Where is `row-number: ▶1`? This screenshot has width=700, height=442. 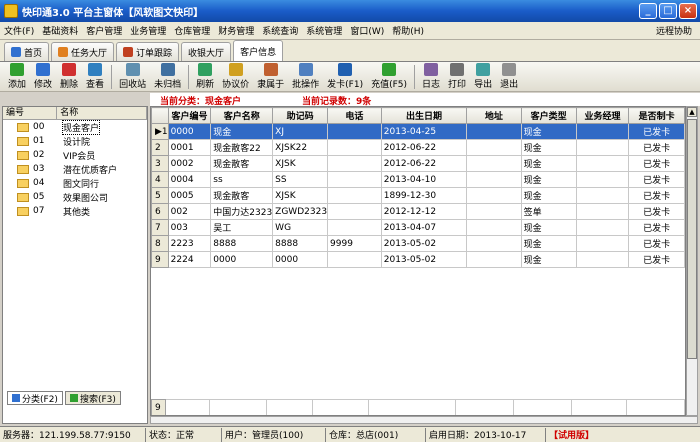 row-number: ▶1 is located at coordinates (160, 131).